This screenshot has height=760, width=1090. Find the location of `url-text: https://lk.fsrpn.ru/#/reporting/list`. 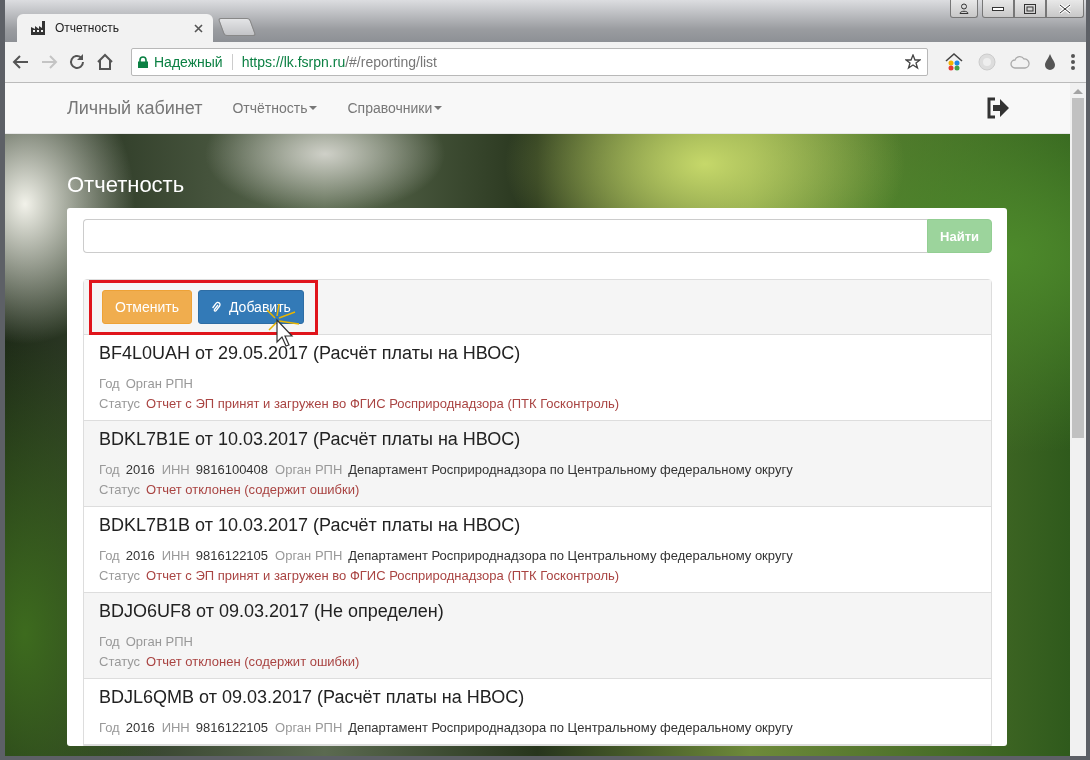

url-text: https://lk.fsrpn.ru/#/reporting/list is located at coordinates (339, 62).